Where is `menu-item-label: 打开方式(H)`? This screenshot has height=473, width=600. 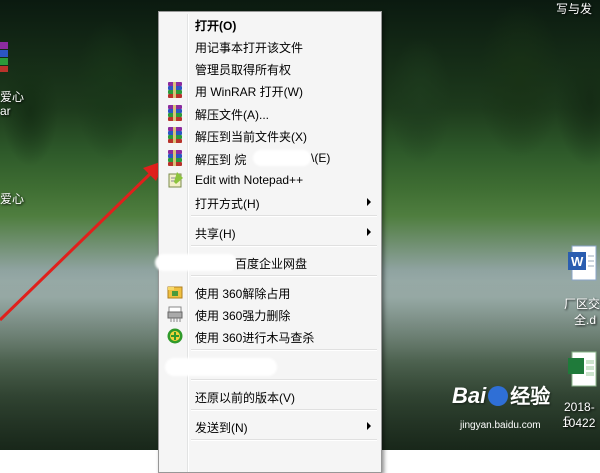 menu-item-label: 打开方式(H) is located at coordinates (227, 204).